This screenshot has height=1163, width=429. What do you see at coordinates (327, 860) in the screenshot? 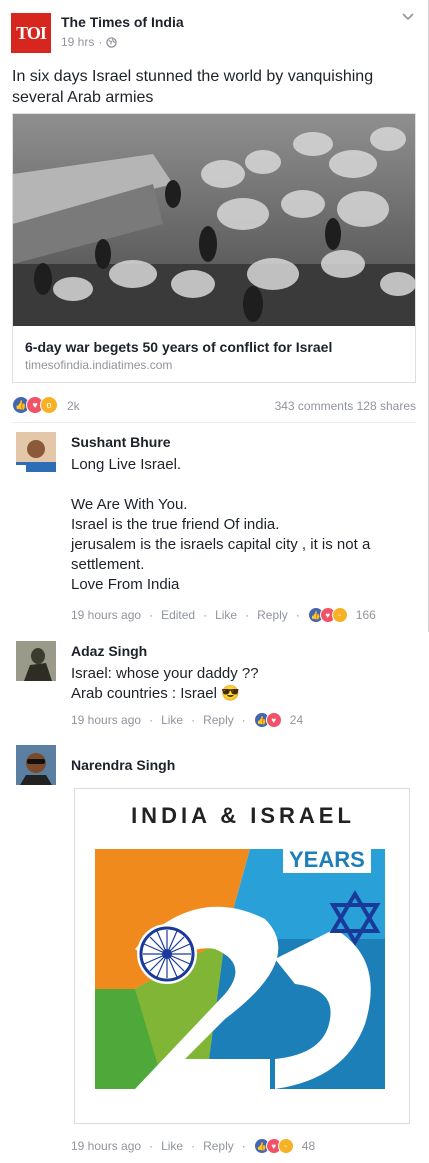
I see `banner-years: YEARS` at bounding box center [327, 860].